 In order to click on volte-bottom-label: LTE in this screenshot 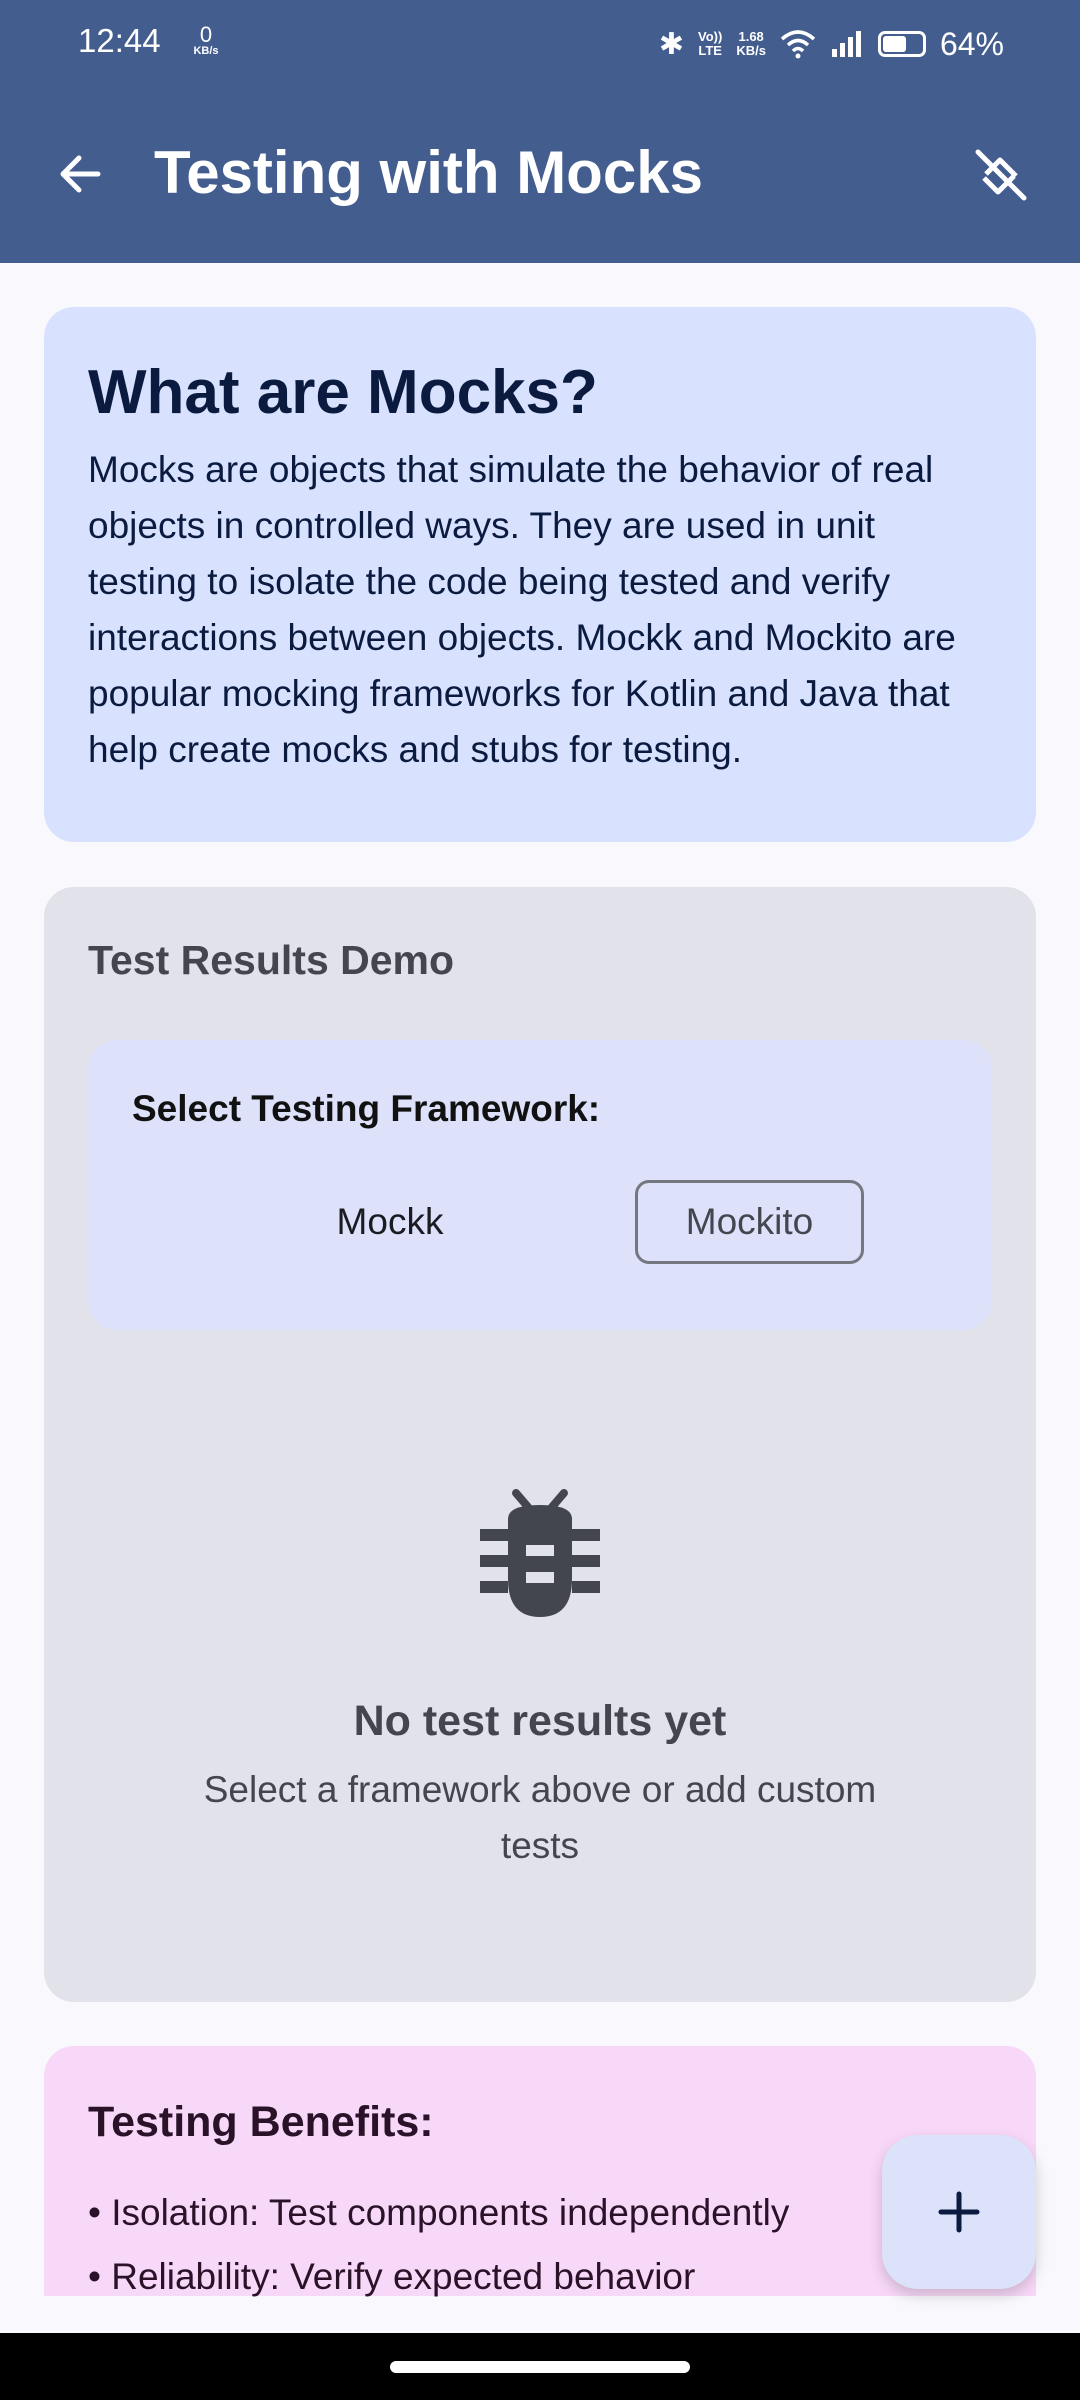, I will do `click(710, 50)`.